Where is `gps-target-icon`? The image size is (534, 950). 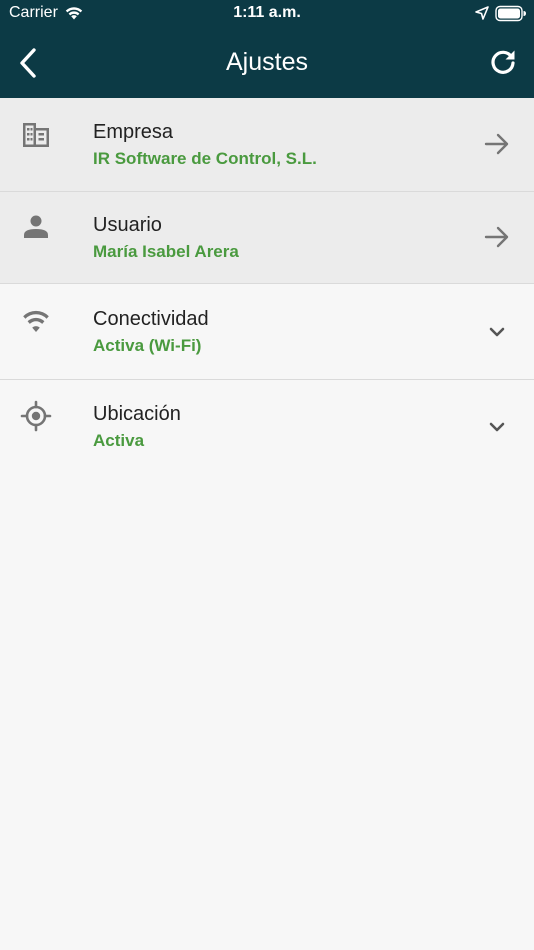
gps-target-icon is located at coordinates (36, 416).